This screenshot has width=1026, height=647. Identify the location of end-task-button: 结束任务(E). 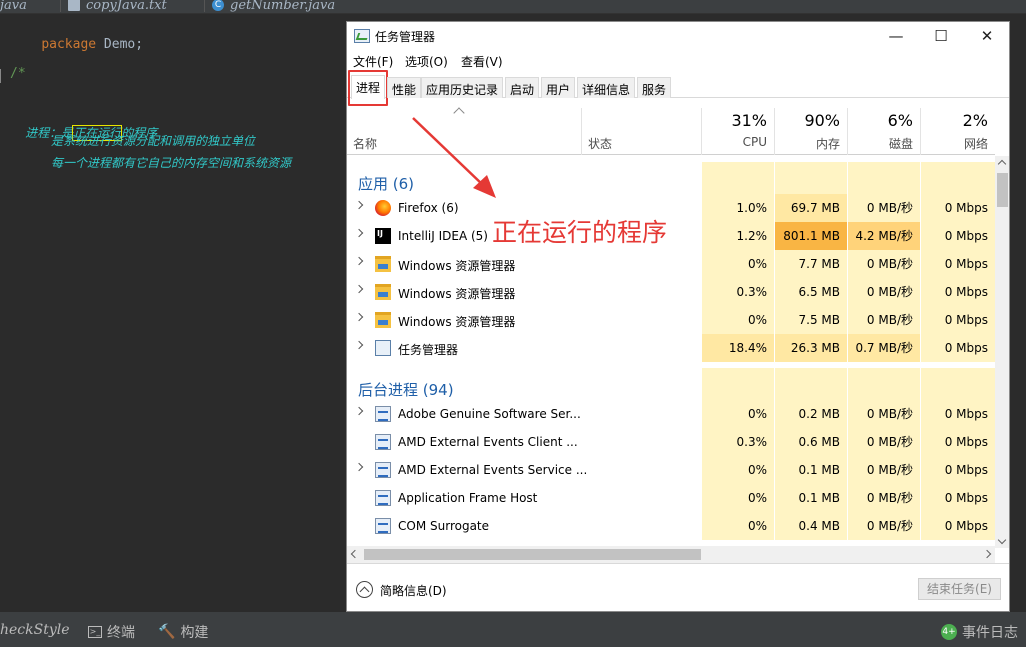
(959, 589).